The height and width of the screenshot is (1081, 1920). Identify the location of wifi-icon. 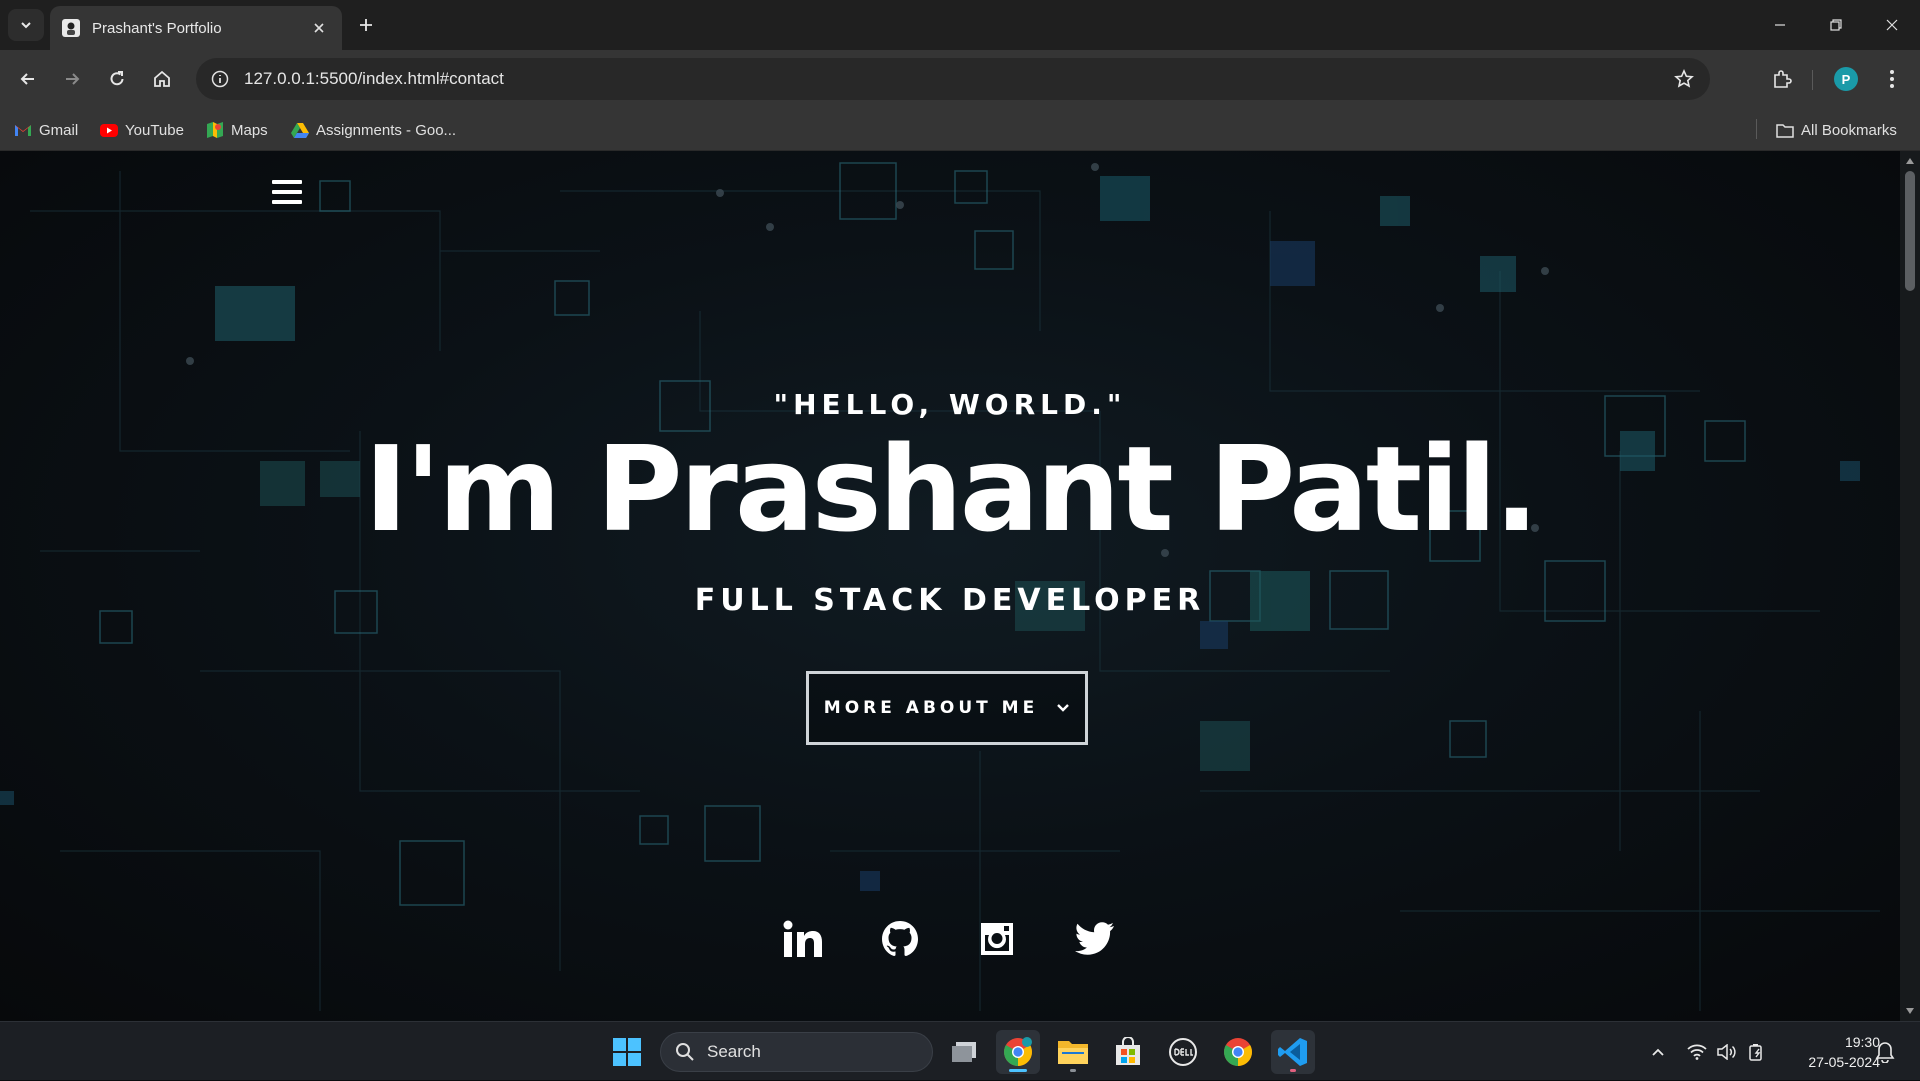
(1697, 1052).